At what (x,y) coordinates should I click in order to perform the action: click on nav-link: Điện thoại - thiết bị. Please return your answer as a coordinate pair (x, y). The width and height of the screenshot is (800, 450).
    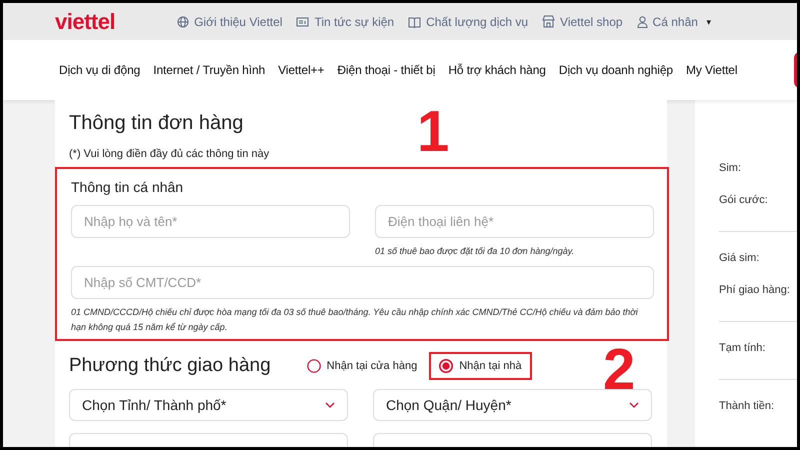
    Looking at the image, I should click on (386, 70).